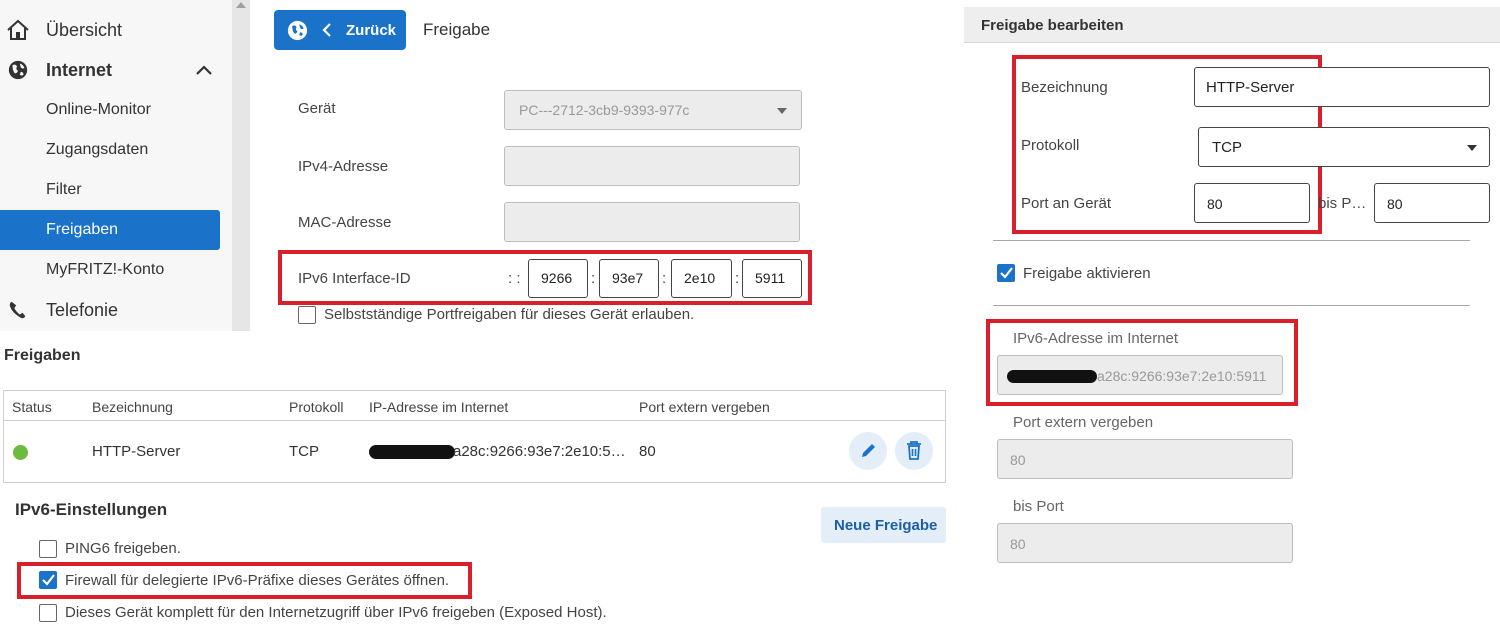 The image size is (1500, 634). I want to click on row-name: HTTP-Server, so click(136, 451).